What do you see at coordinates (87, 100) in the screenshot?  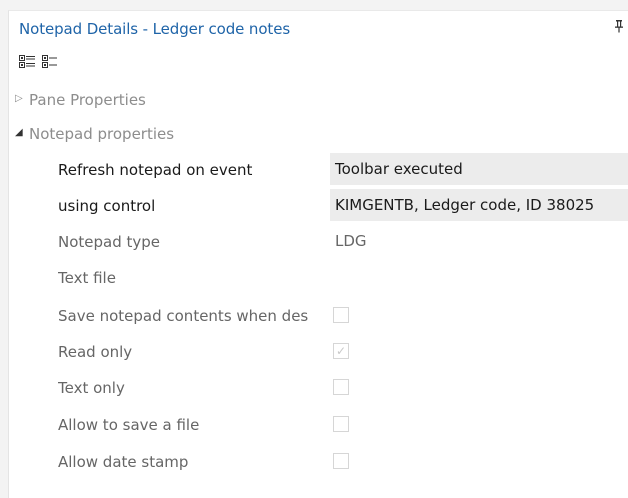 I see `section-label: Pane Properties` at bounding box center [87, 100].